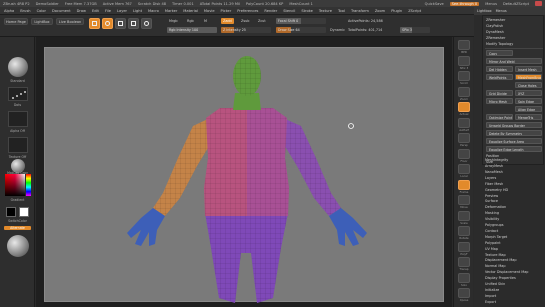 The width and height of the screenshot is (545, 307). Describe the element at coordinates (306, 11) in the screenshot. I see `menu-stroke: Stroke` at that location.